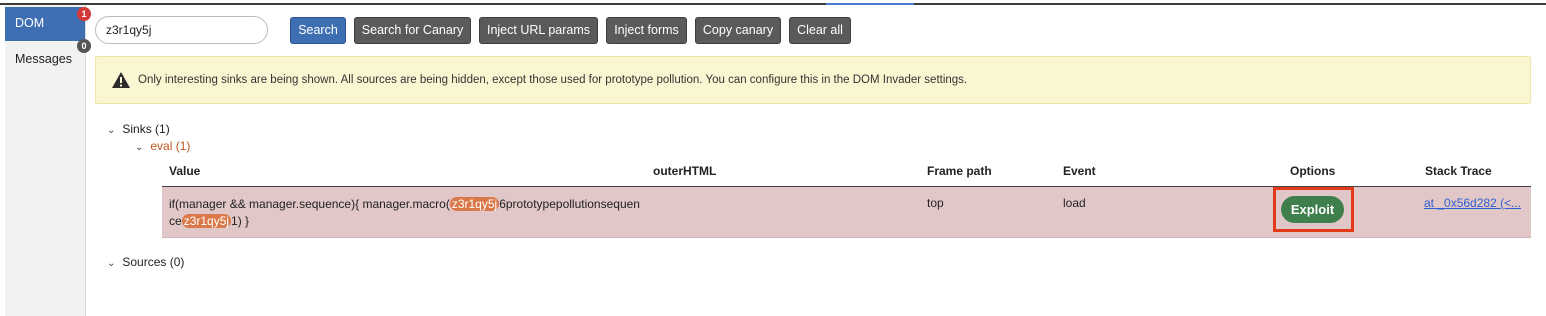 This screenshot has height=316, width=1546. I want to click on clear-all-button: Clear all, so click(820, 30).